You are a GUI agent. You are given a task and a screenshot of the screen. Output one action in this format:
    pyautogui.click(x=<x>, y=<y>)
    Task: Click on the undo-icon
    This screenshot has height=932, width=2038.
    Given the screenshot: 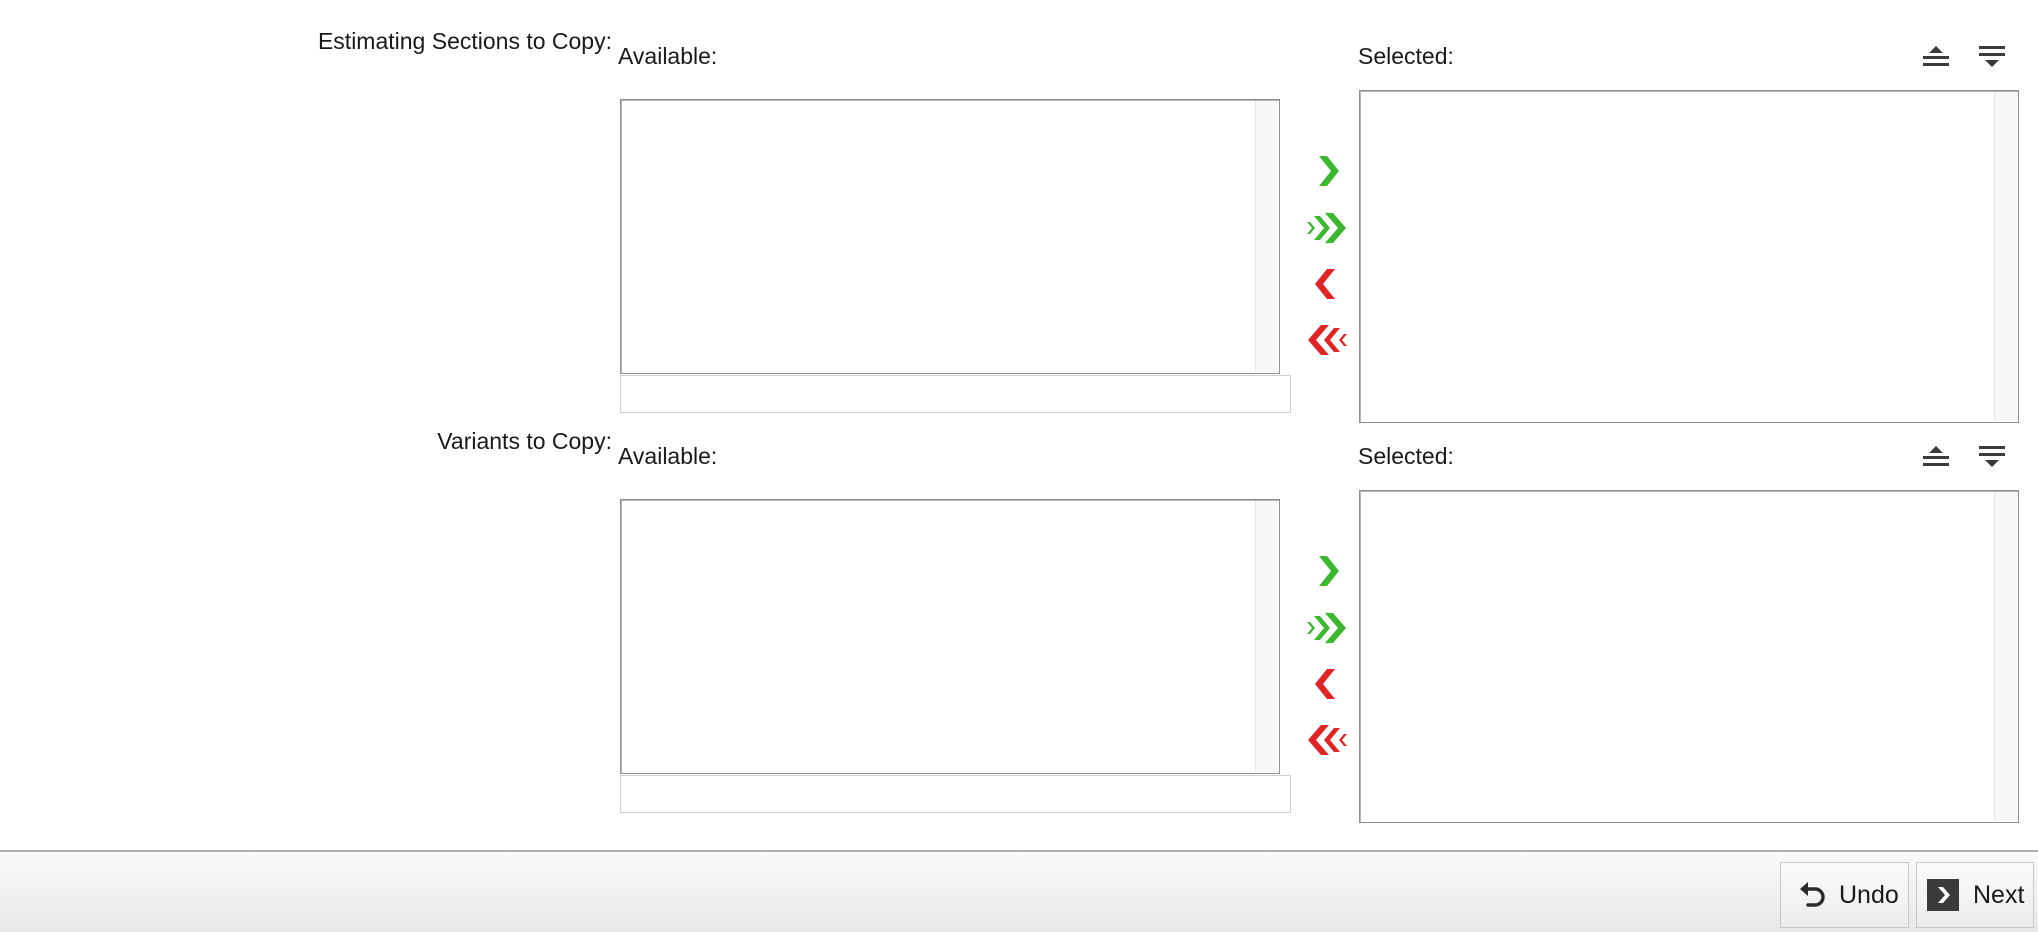 What is the action you would take?
    pyautogui.click(x=1812, y=895)
    